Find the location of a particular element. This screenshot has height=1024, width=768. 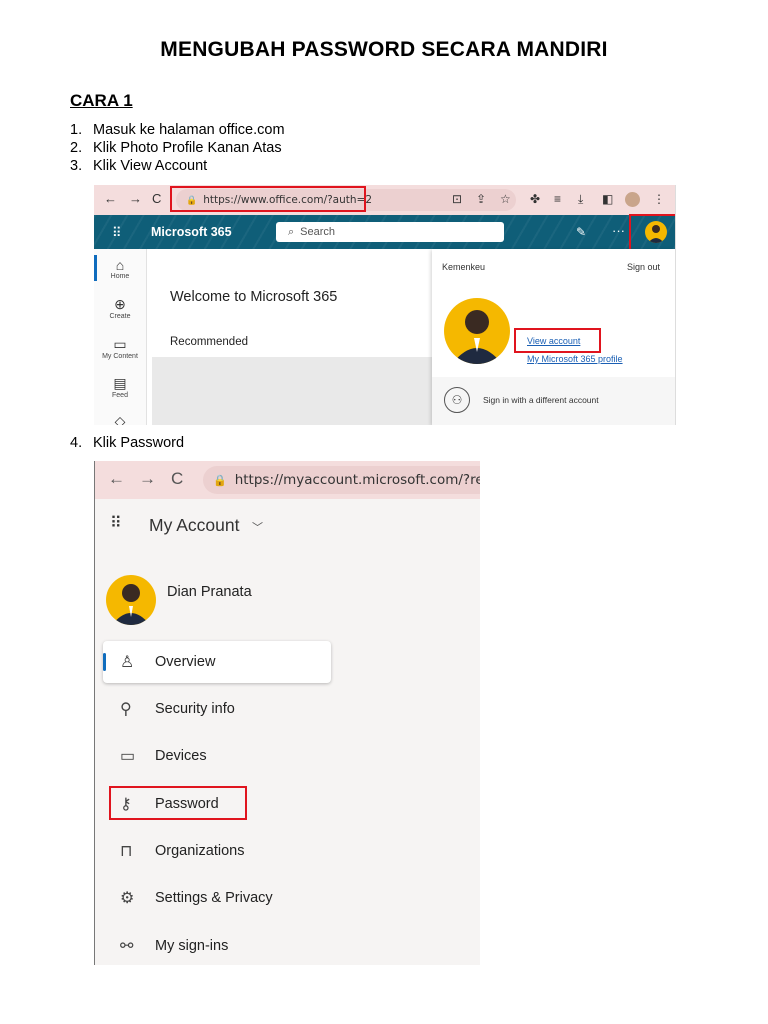

rail-label: Home is located at coordinates (120, 276).